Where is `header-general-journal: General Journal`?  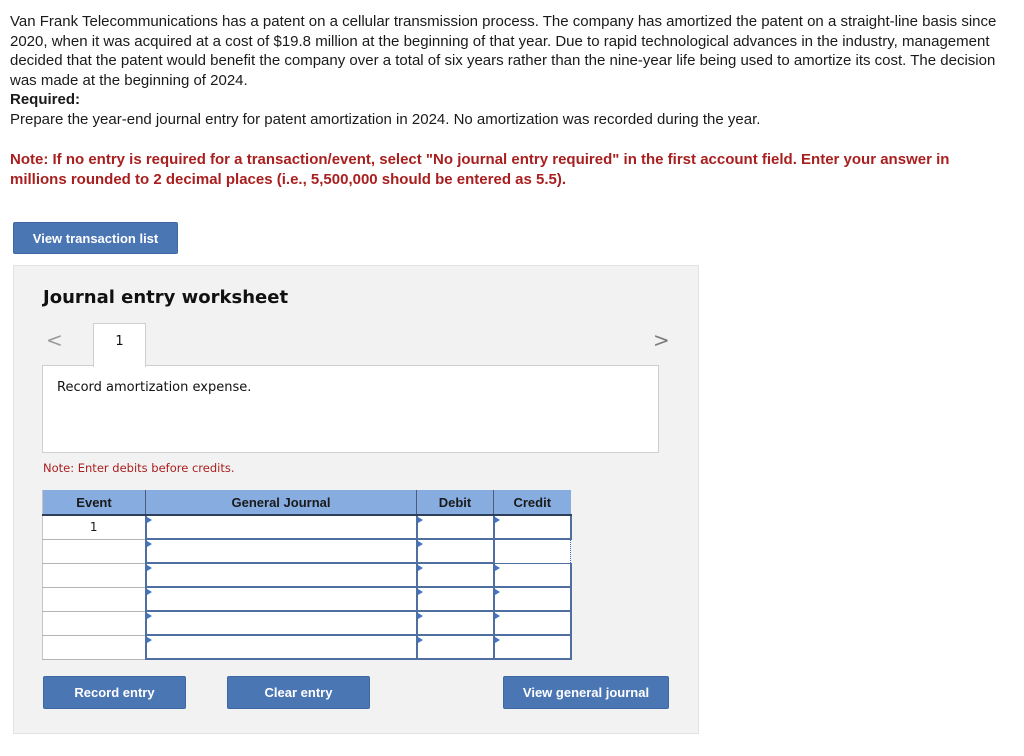
header-general-journal: General Journal is located at coordinates (281, 503).